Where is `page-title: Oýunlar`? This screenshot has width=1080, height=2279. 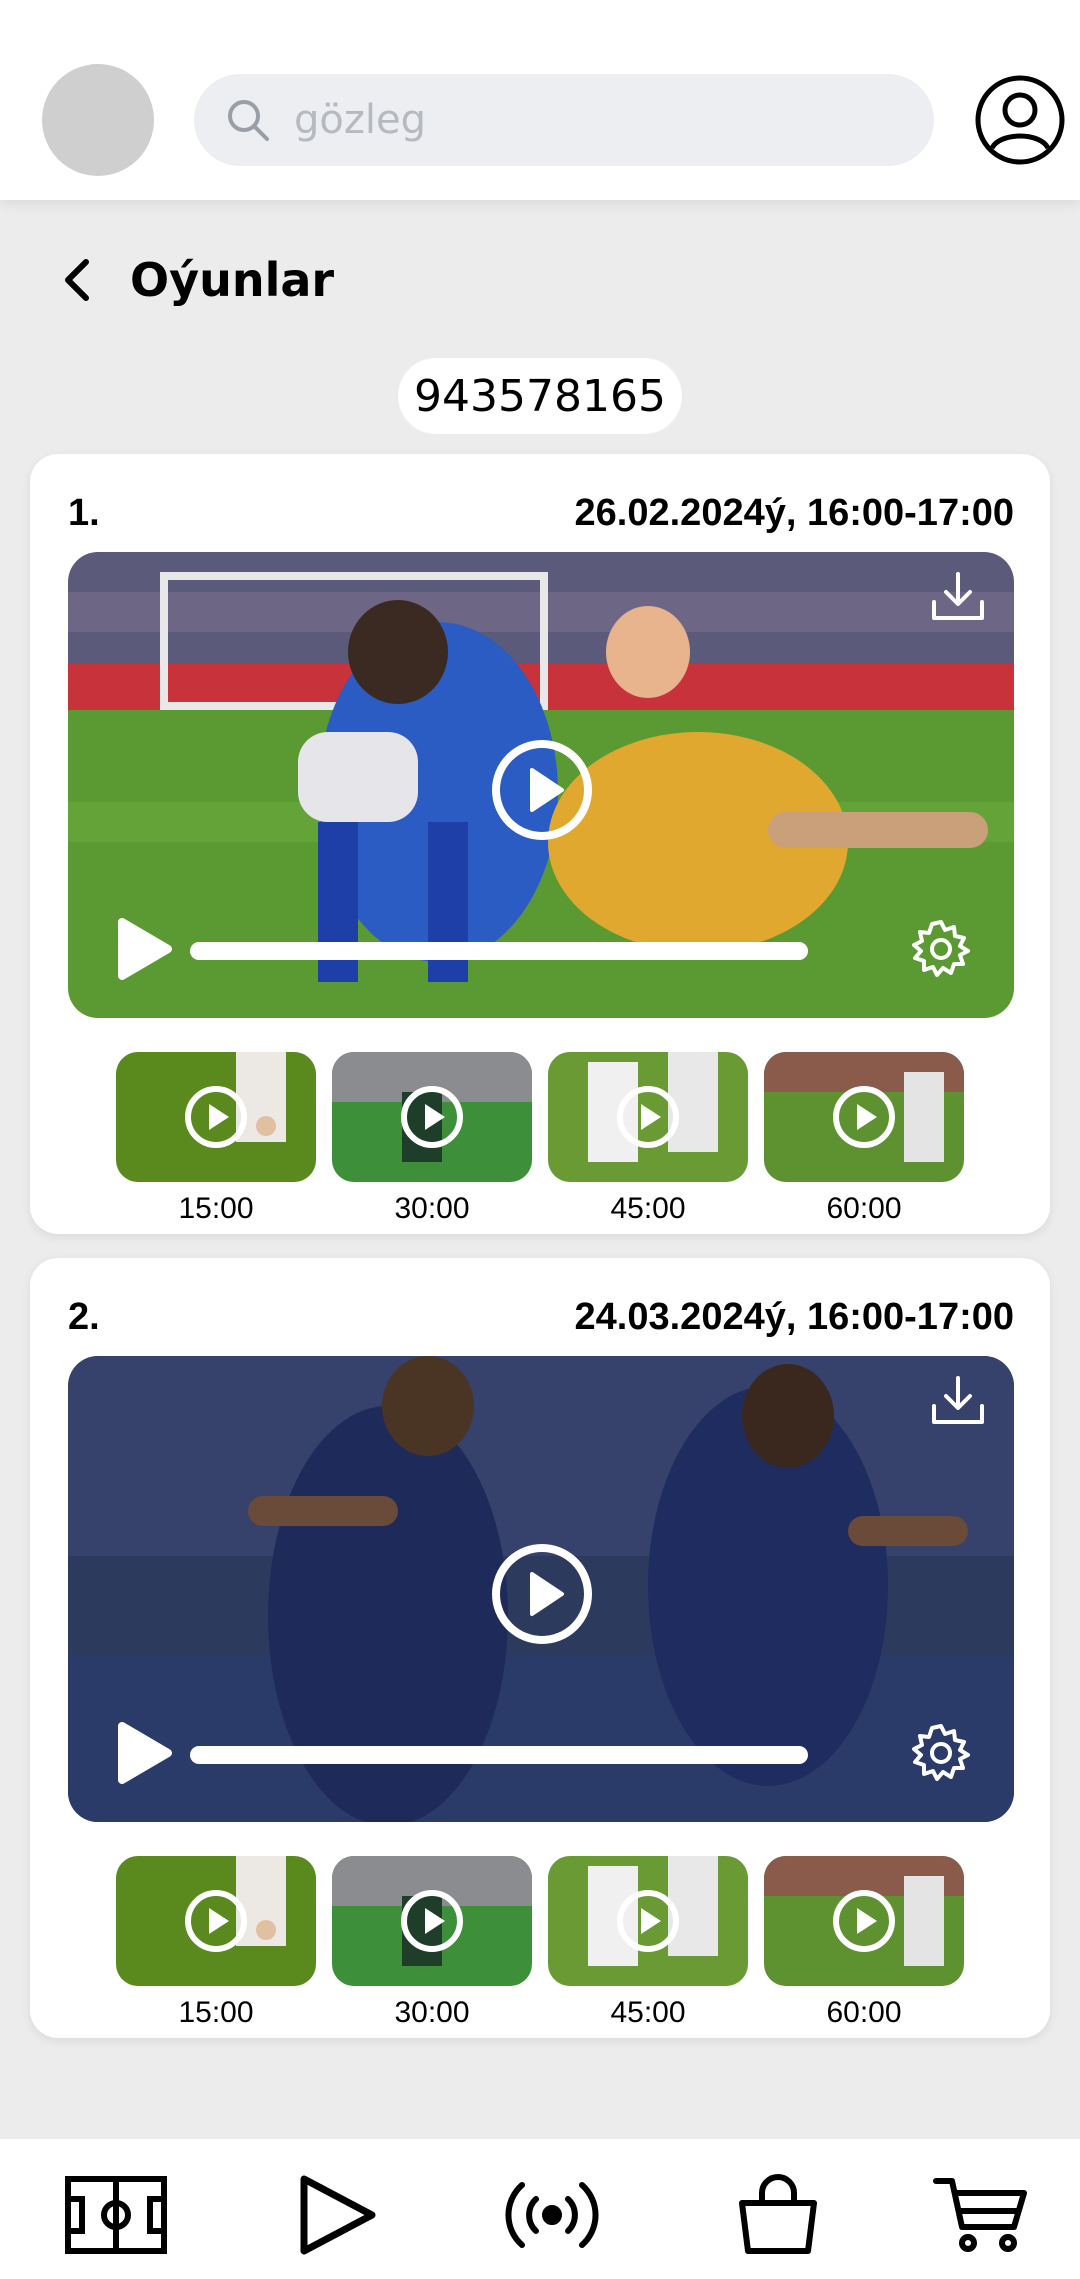
page-title: Oýunlar is located at coordinates (232, 280).